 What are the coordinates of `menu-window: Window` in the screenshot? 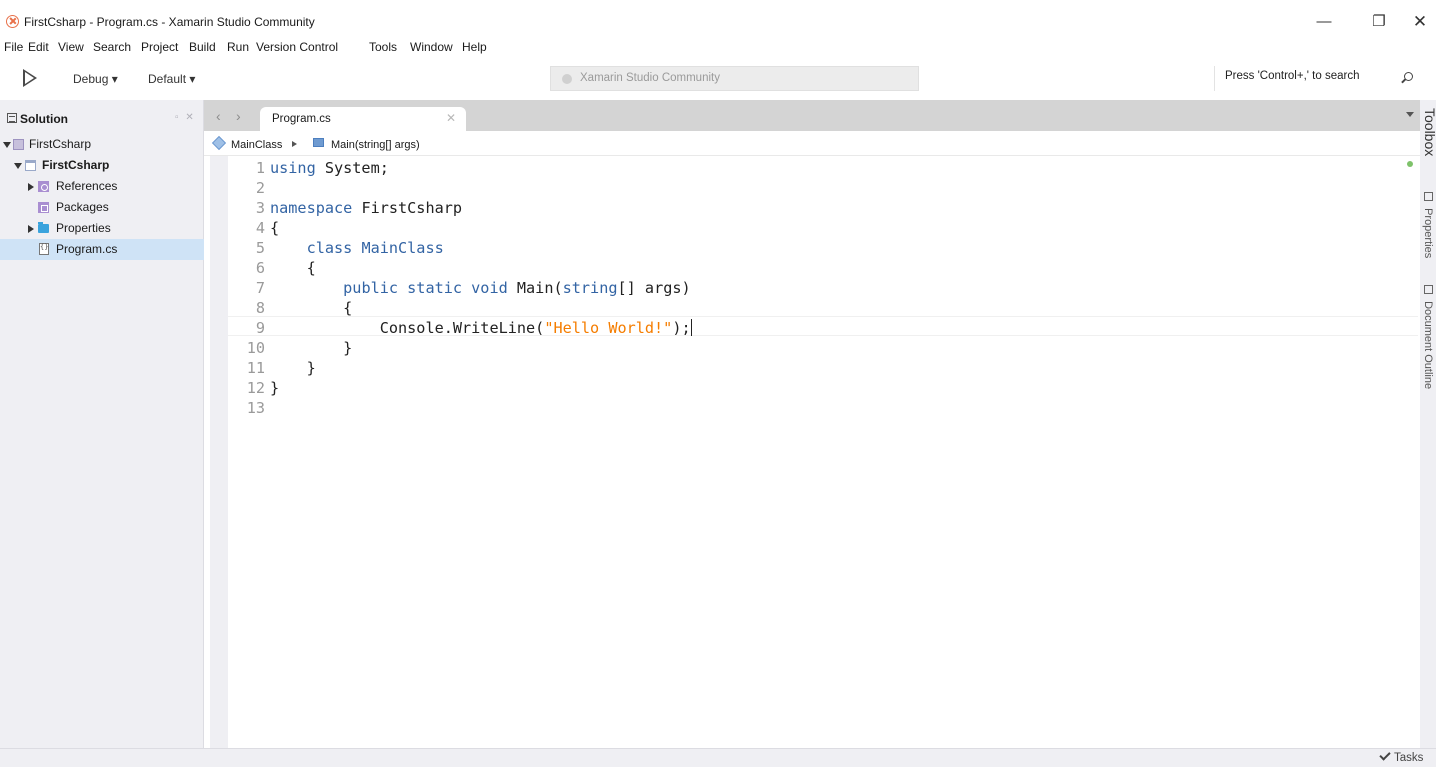 It's located at (431, 47).